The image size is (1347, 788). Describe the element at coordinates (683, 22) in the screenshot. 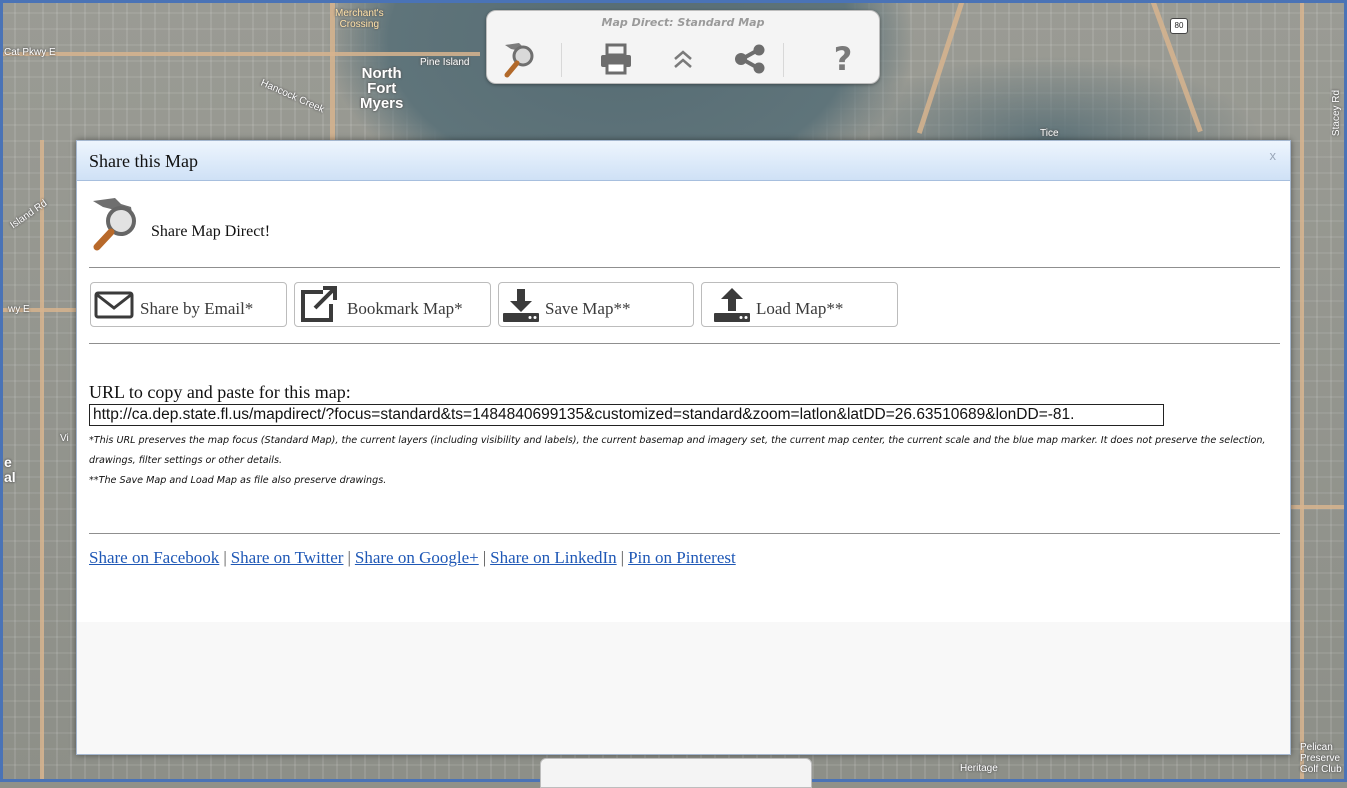

I see `toolbar-title: Map Direct: Standard Map` at that location.